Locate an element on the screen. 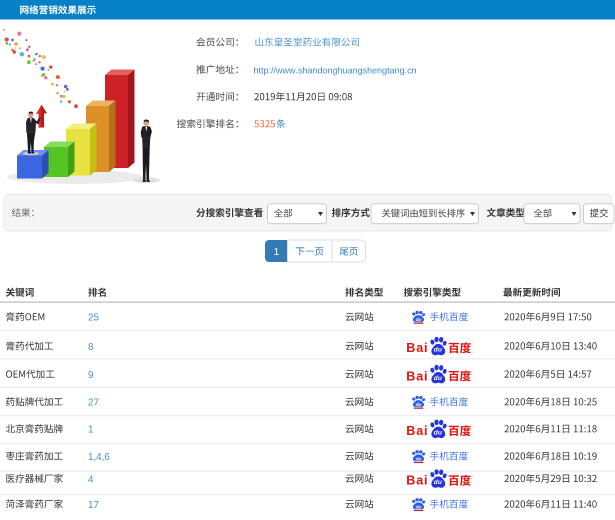 Image resolution: width=615 pixels, height=520 pixels. svg-text: 4 is located at coordinates (91, 479).